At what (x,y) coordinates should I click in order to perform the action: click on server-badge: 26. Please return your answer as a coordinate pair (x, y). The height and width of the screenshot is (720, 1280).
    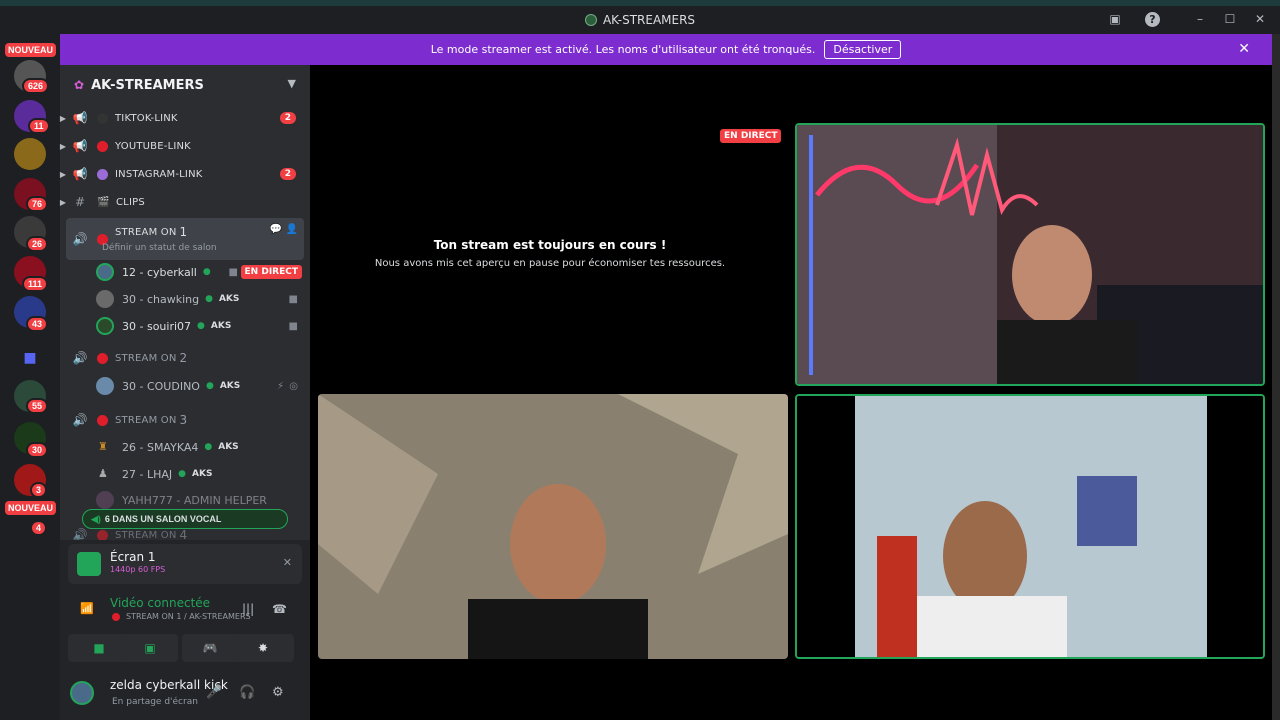
    Looking at the image, I should click on (37, 244).